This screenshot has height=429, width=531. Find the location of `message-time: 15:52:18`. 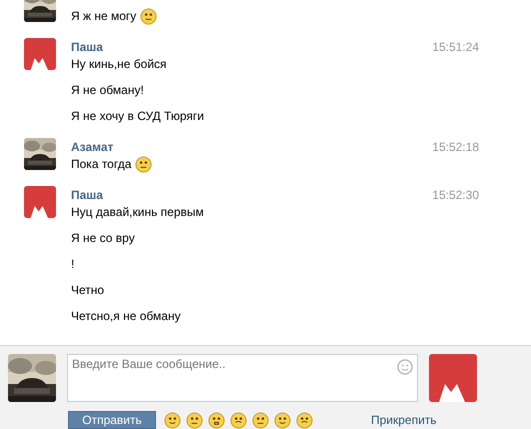

message-time: 15:52:18 is located at coordinates (455, 147).